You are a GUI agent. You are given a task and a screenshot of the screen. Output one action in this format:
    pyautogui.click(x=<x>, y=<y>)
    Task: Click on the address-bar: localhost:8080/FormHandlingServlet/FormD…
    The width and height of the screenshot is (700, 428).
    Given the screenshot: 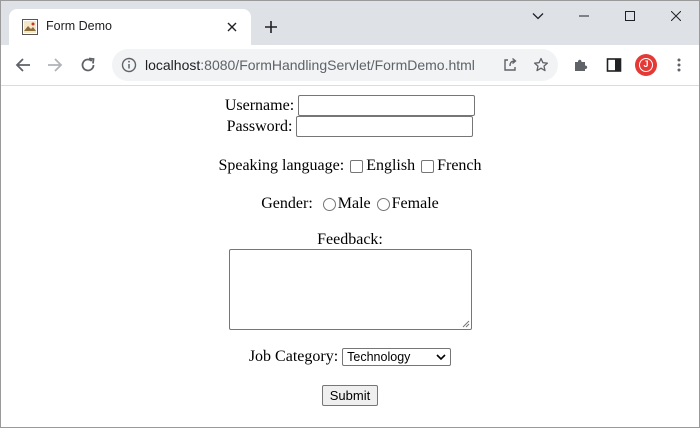 What is the action you would take?
    pyautogui.click(x=335, y=65)
    